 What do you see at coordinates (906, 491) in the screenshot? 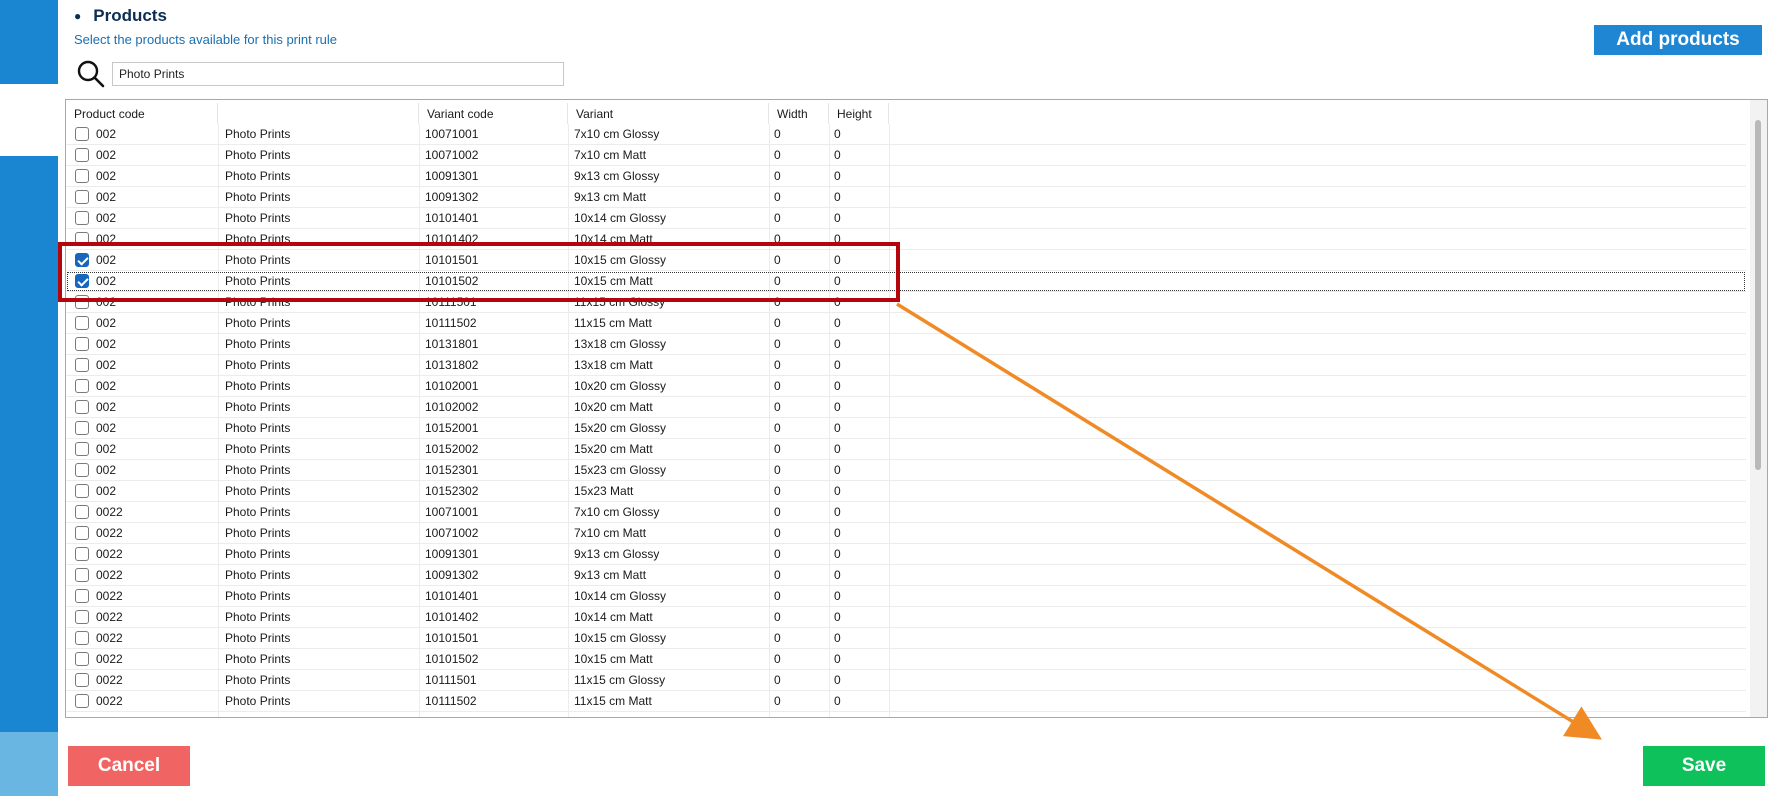
I see `table-row: 002 Photo Prints 10152302 15x23 Matt 0 0` at bounding box center [906, 491].